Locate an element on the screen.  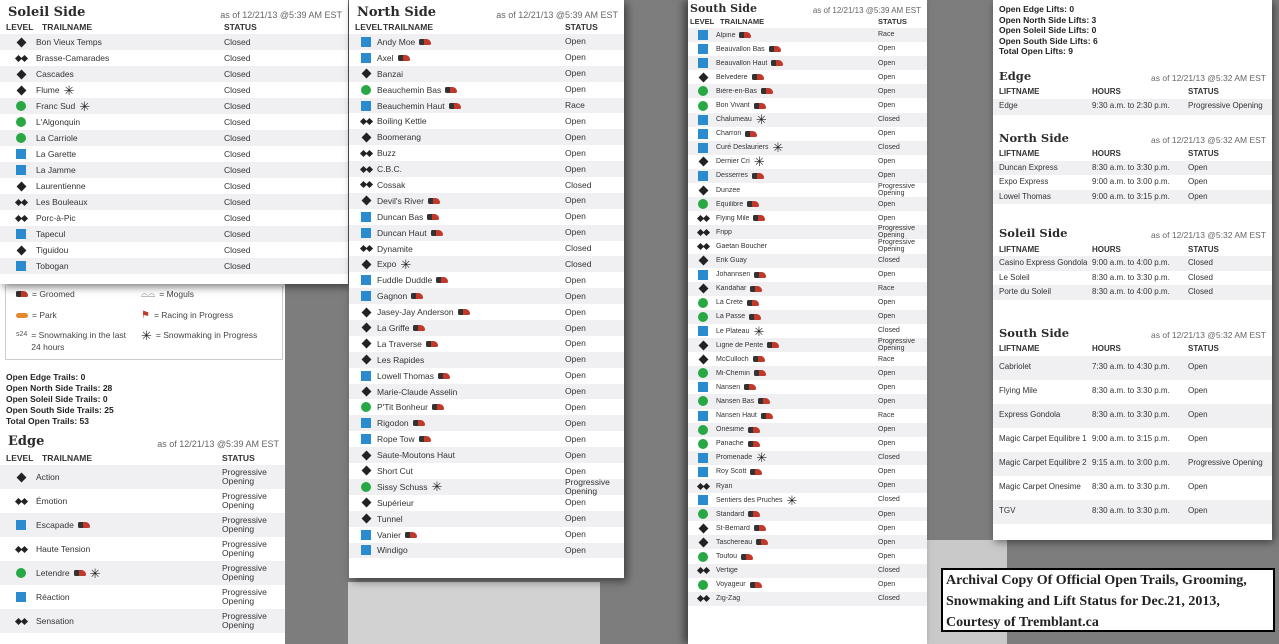
trail-row: La Carriole Closed is located at coordinates (174, 138).